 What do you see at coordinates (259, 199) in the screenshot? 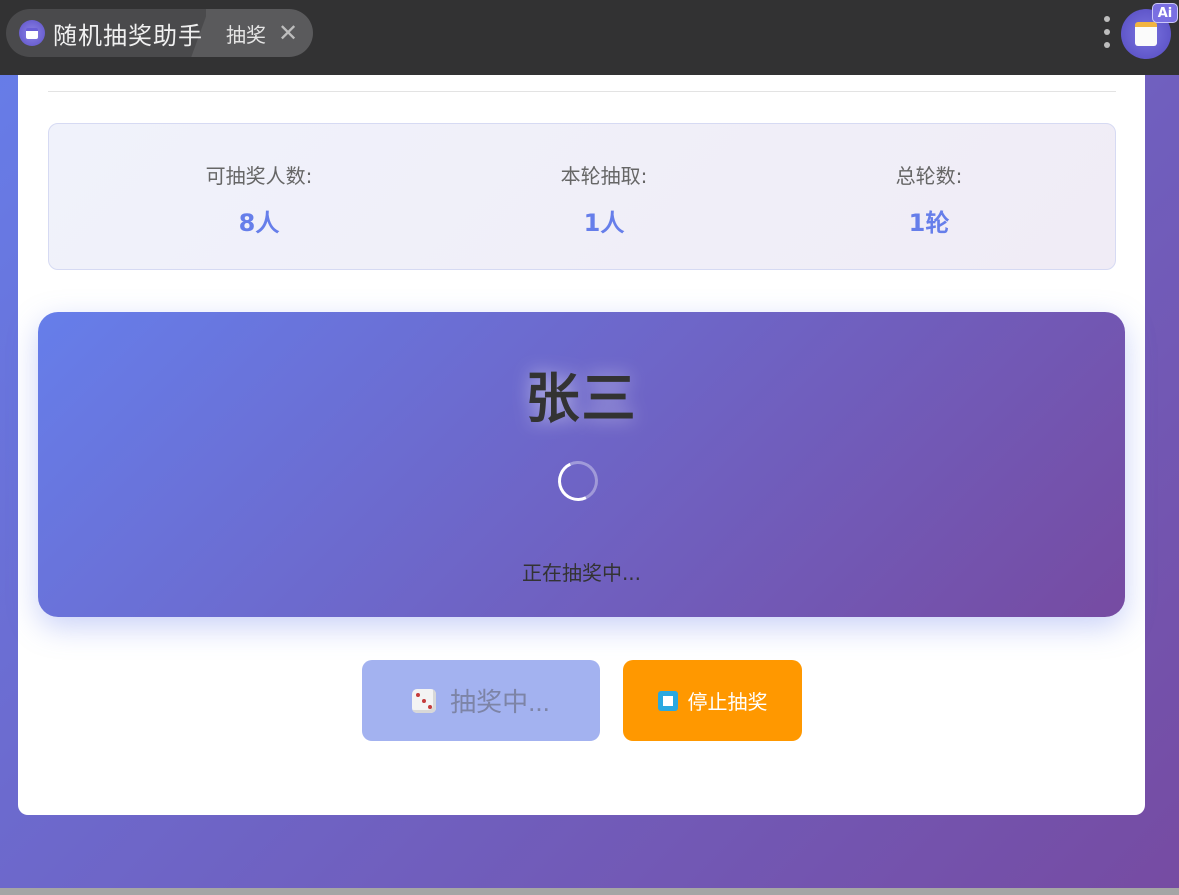
I see `stat-available: 可抽奖人数: 8人` at bounding box center [259, 199].